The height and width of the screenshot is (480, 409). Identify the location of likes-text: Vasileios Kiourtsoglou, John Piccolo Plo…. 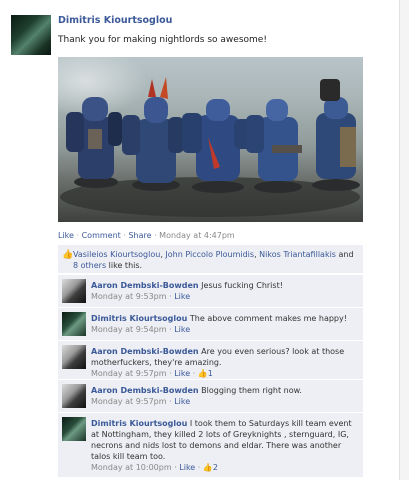
(215, 260).